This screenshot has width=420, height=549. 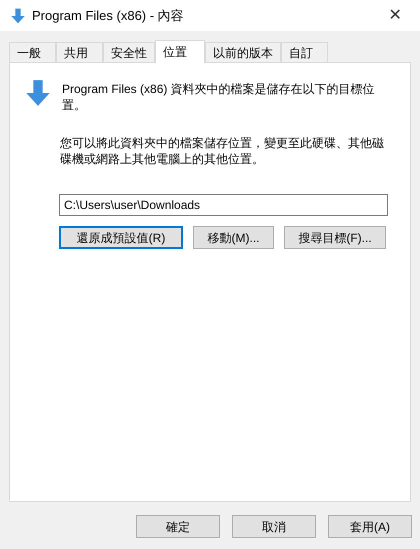 I want to click on dialog-button: 套用(A), so click(x=370, y=526).